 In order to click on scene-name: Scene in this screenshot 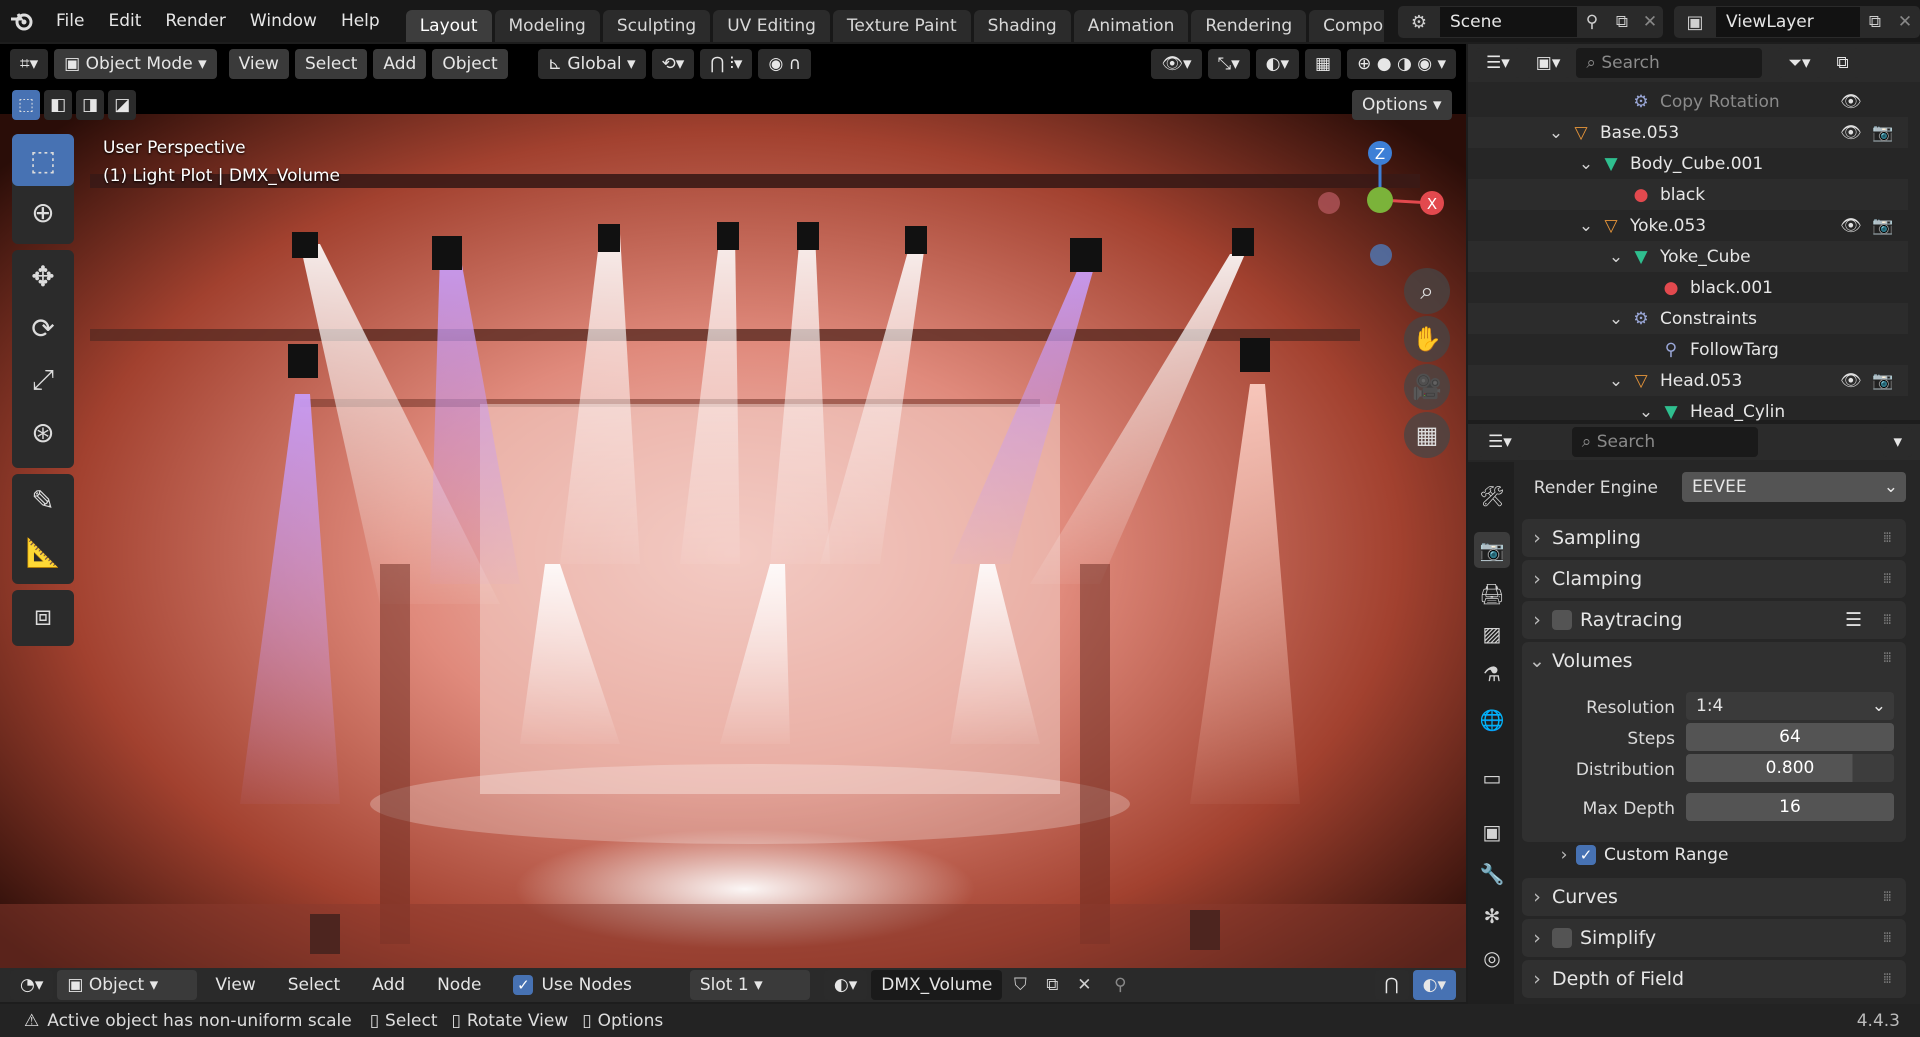, I will do `click(1508, 22)`.